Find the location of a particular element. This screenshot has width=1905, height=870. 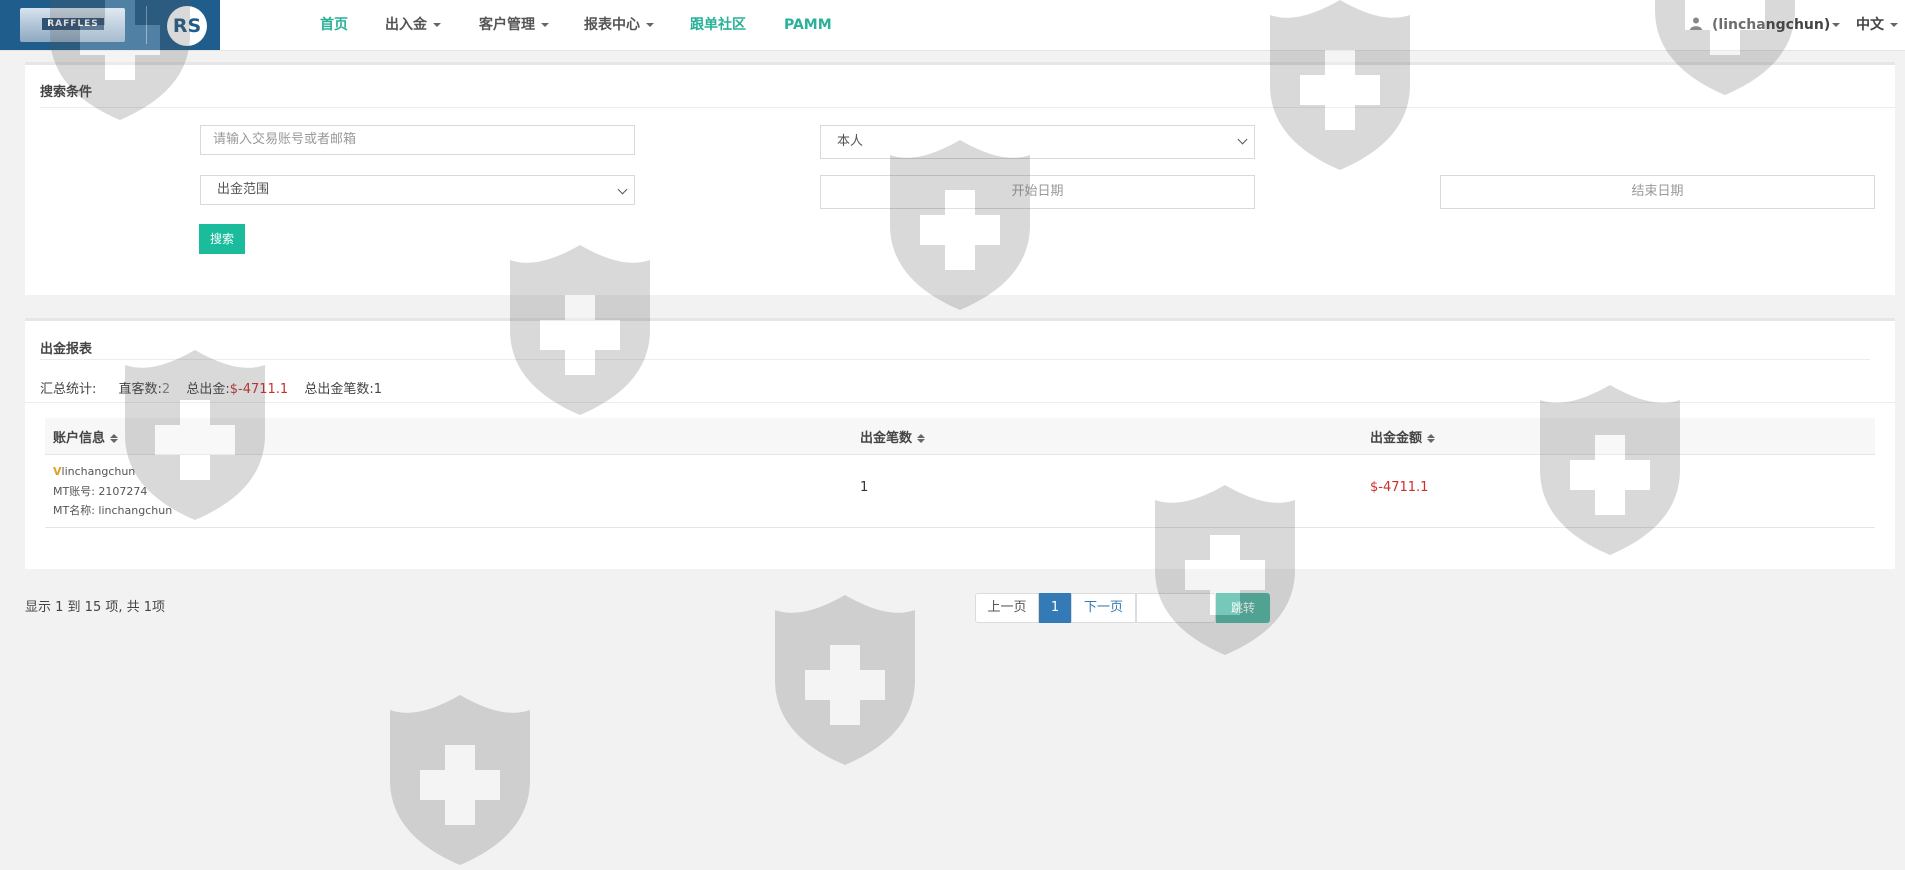

search-panel-title: 搜索条件 is located at coordinates (66, 92).